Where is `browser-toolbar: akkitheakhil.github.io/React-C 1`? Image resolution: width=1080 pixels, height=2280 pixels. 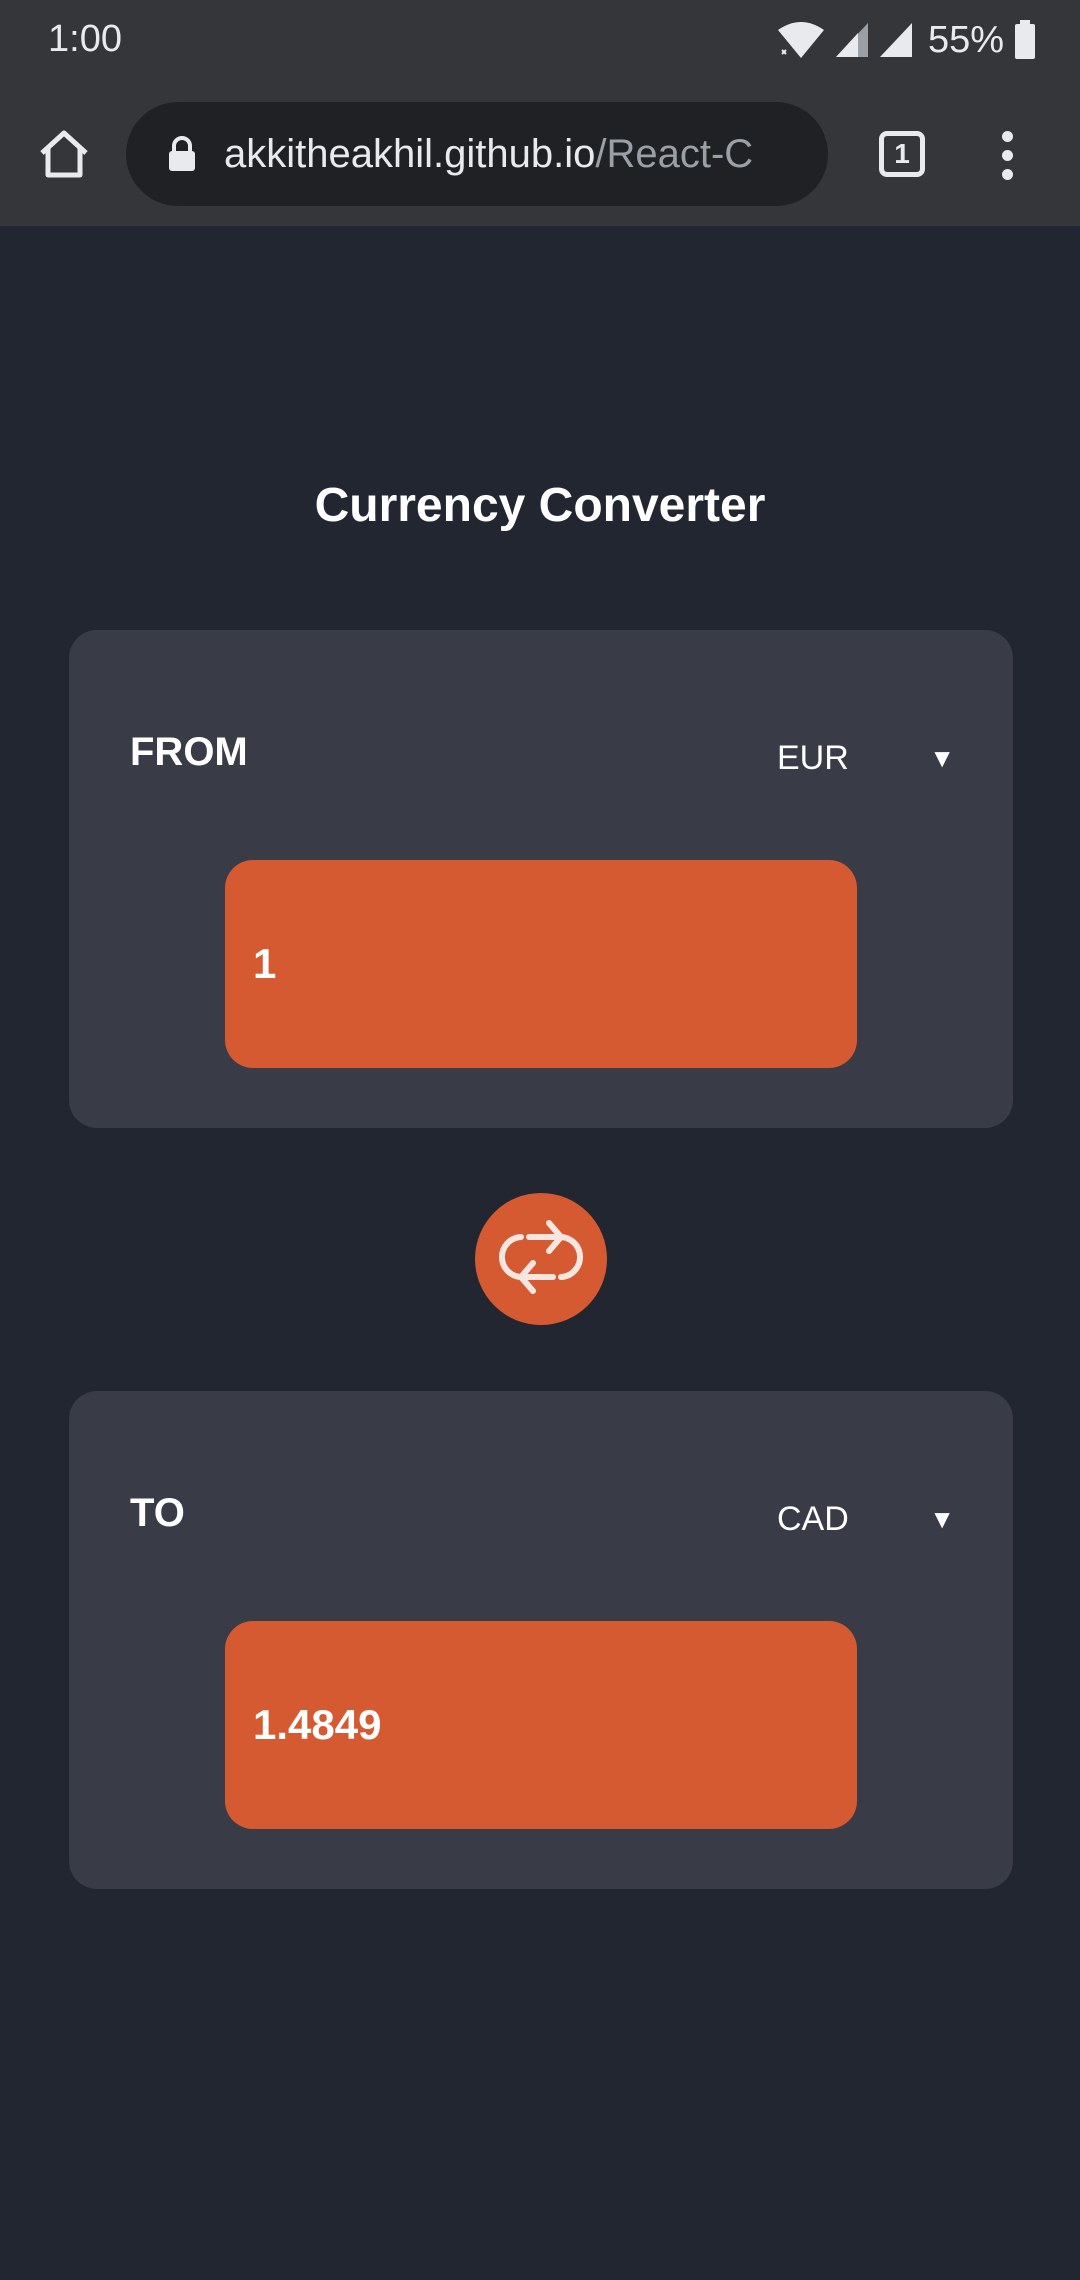
browser-toolbar: akkitheakhil.github.io/React-C 1 is located at coordinates (540, 153).